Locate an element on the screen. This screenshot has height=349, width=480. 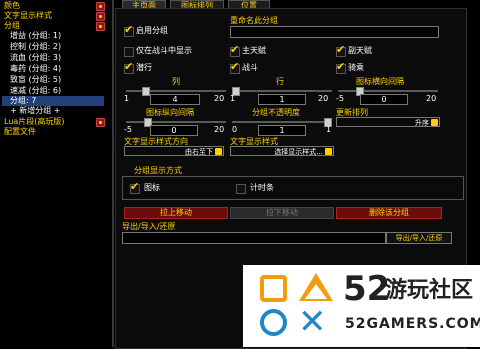
tree-item-profiles: 配置文件 is located at coordinates (20, 132).